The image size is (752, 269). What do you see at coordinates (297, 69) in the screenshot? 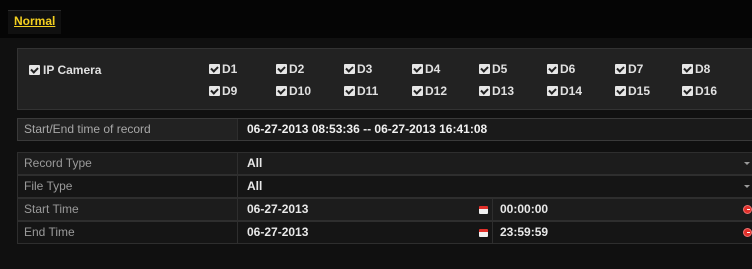
I see `camera-label: D2` at bounding box center [297, 69].